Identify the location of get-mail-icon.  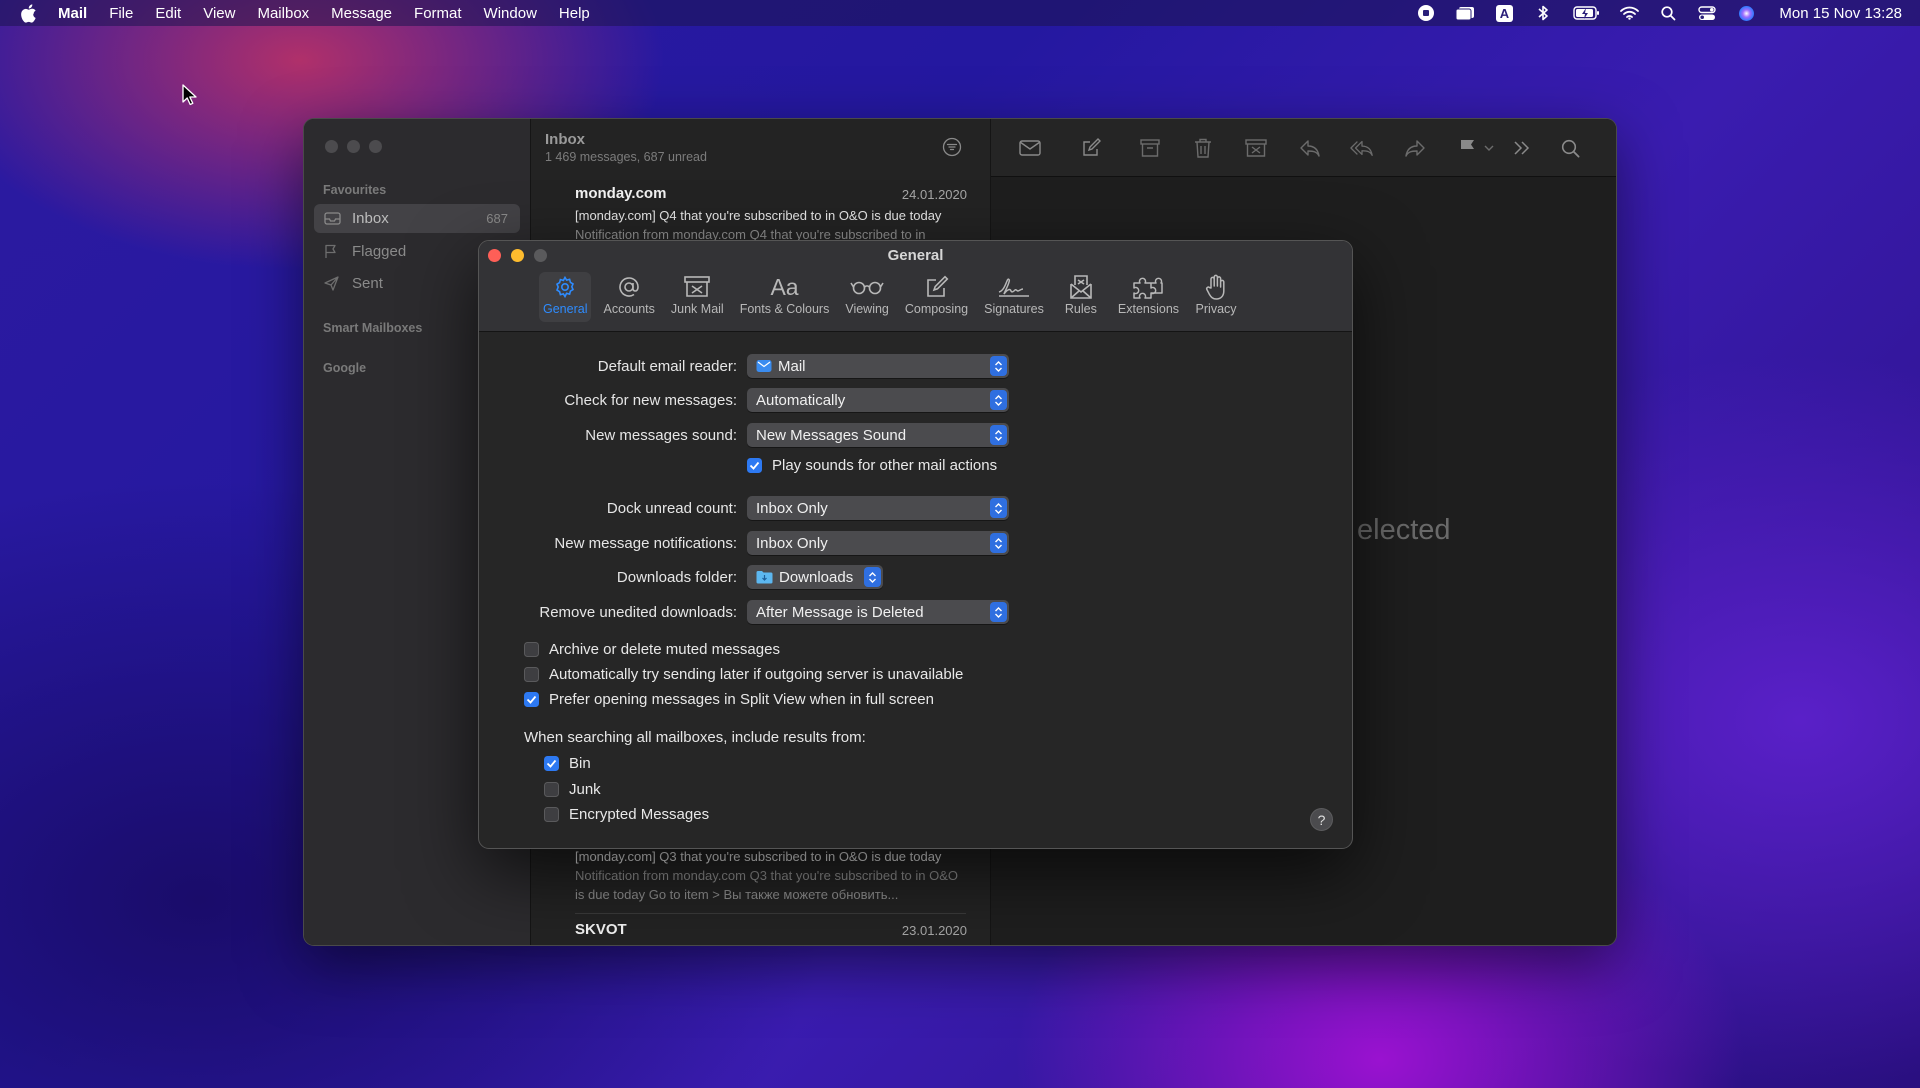
(1030, 148).